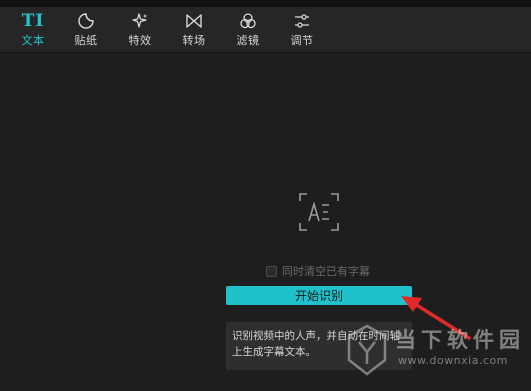  What do you see at coordinates (302, 40) in the screenshot?
I see `tab-adjust-label: 调节` at bounding box center [302, 40].